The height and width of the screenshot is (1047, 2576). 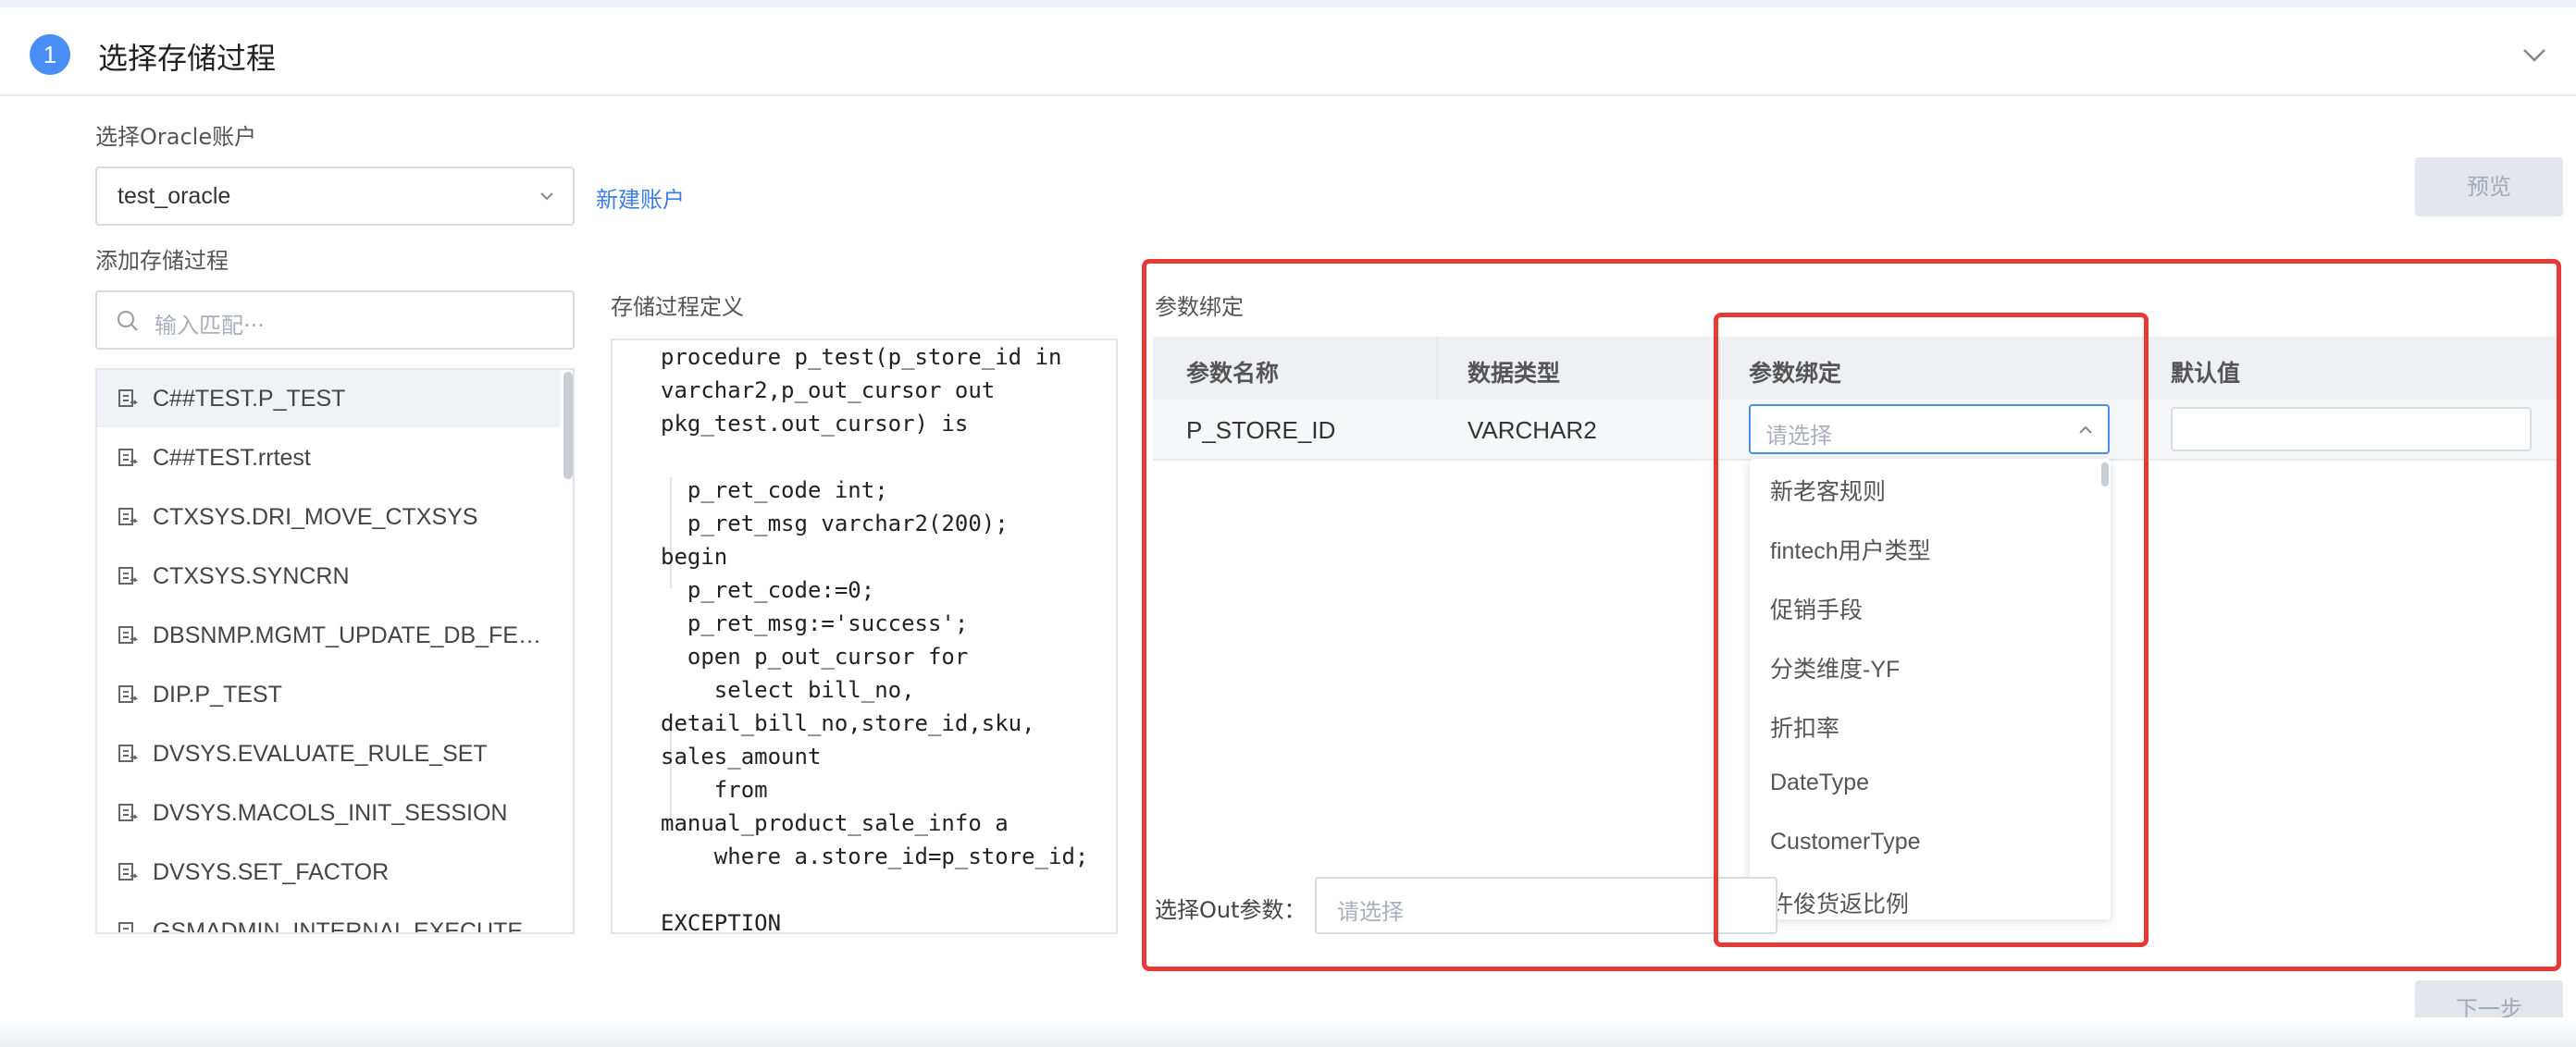 I want to click on list-item: DVSYS.SET_FACTOR, so click(x=328, y=872).